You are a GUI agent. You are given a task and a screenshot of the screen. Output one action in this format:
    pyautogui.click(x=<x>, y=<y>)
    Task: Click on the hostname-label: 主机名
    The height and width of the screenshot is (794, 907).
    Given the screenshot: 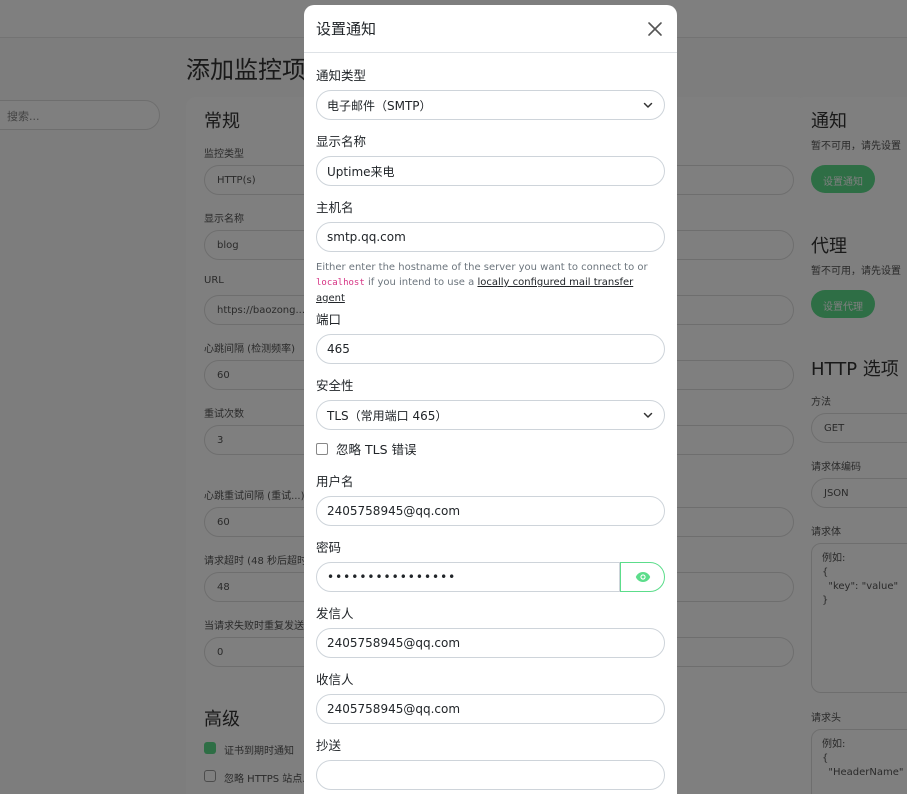 What is the action you would take?
    pyautogui.click(x=335, y=207)
    